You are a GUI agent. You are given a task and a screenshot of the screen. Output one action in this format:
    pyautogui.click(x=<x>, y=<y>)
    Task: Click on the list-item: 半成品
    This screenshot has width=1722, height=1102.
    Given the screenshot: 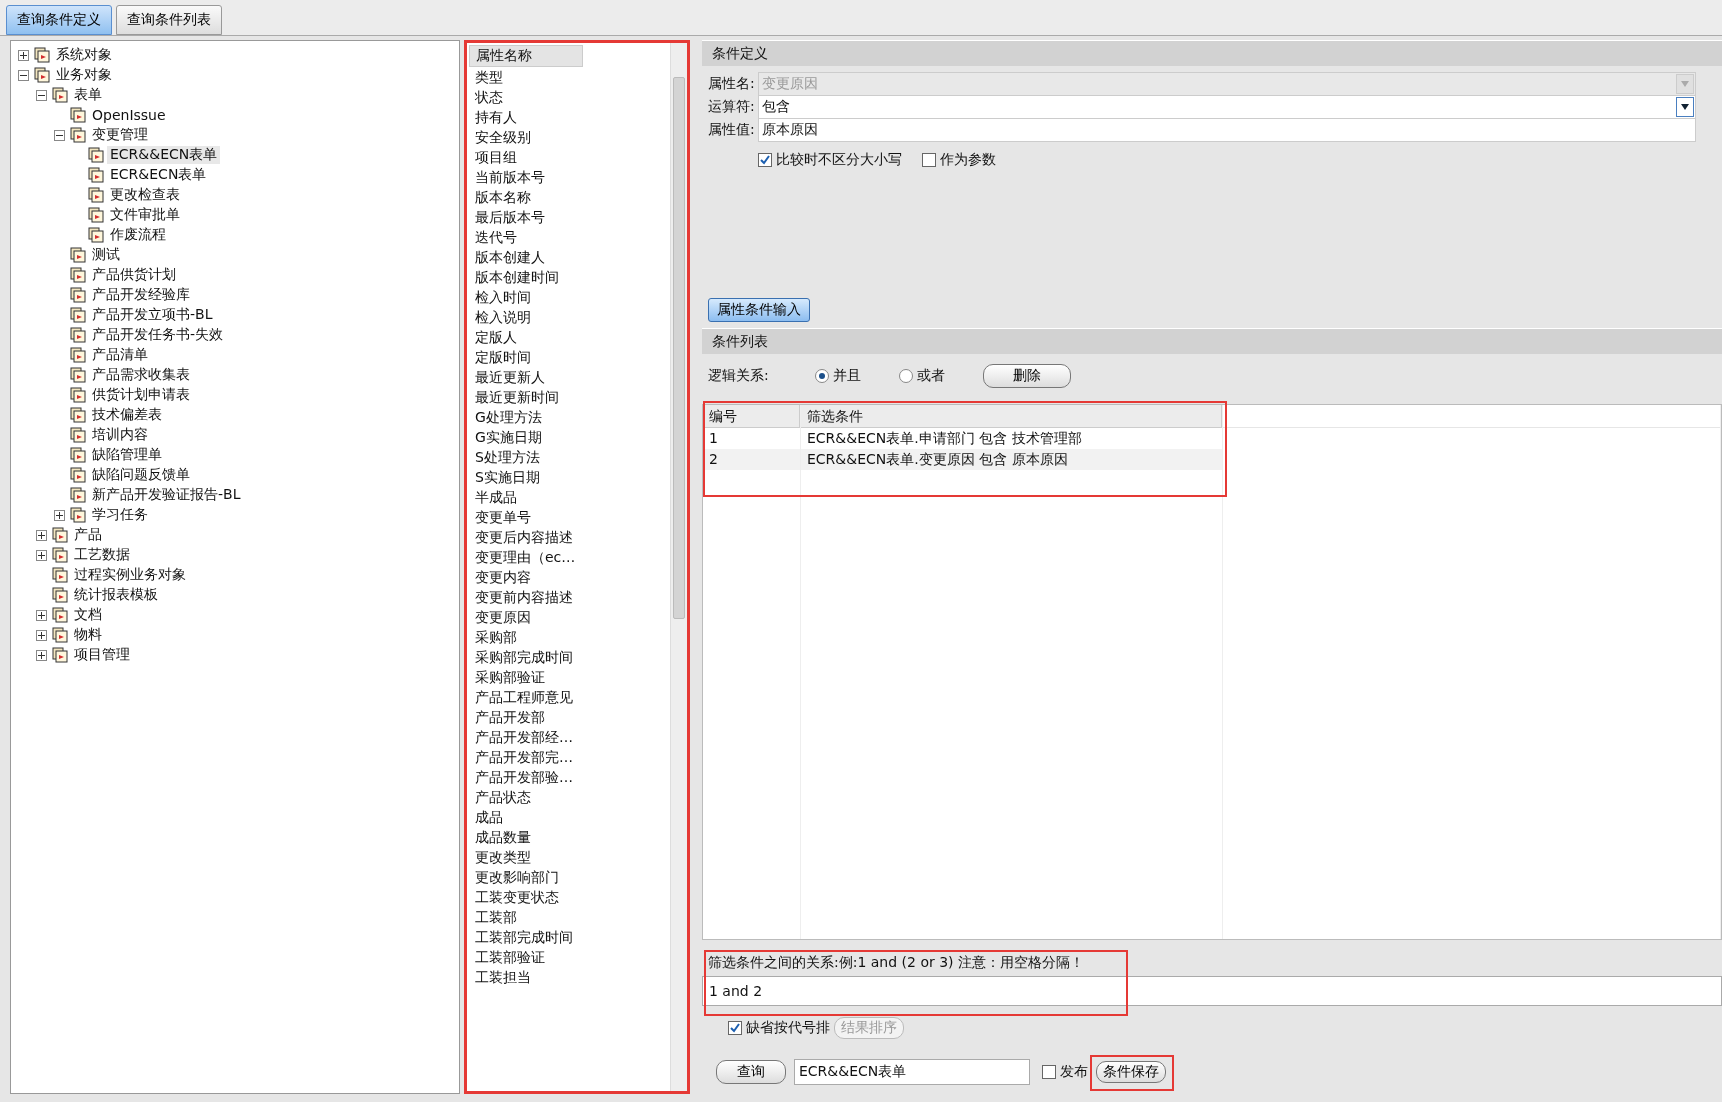 What is the action you would take?
    pyautogui.click(x=568, y=497)
    